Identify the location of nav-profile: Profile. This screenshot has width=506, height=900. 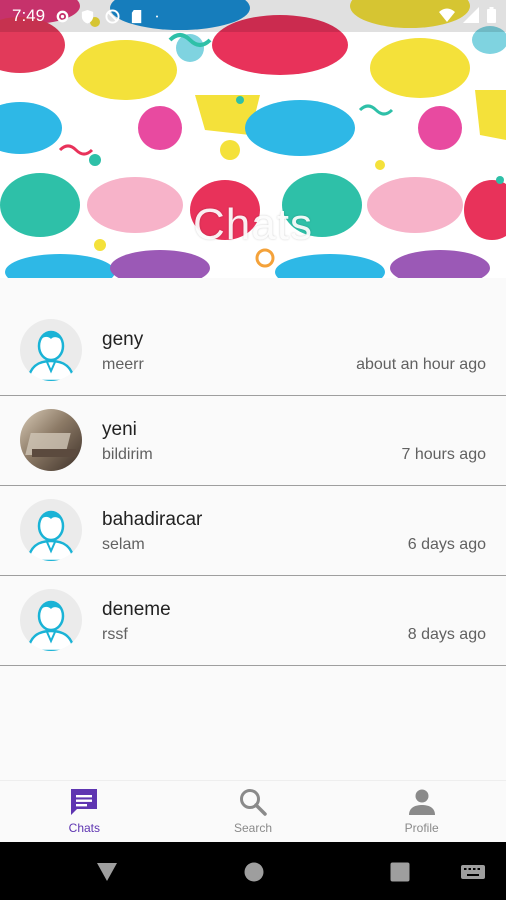
(421, 812).